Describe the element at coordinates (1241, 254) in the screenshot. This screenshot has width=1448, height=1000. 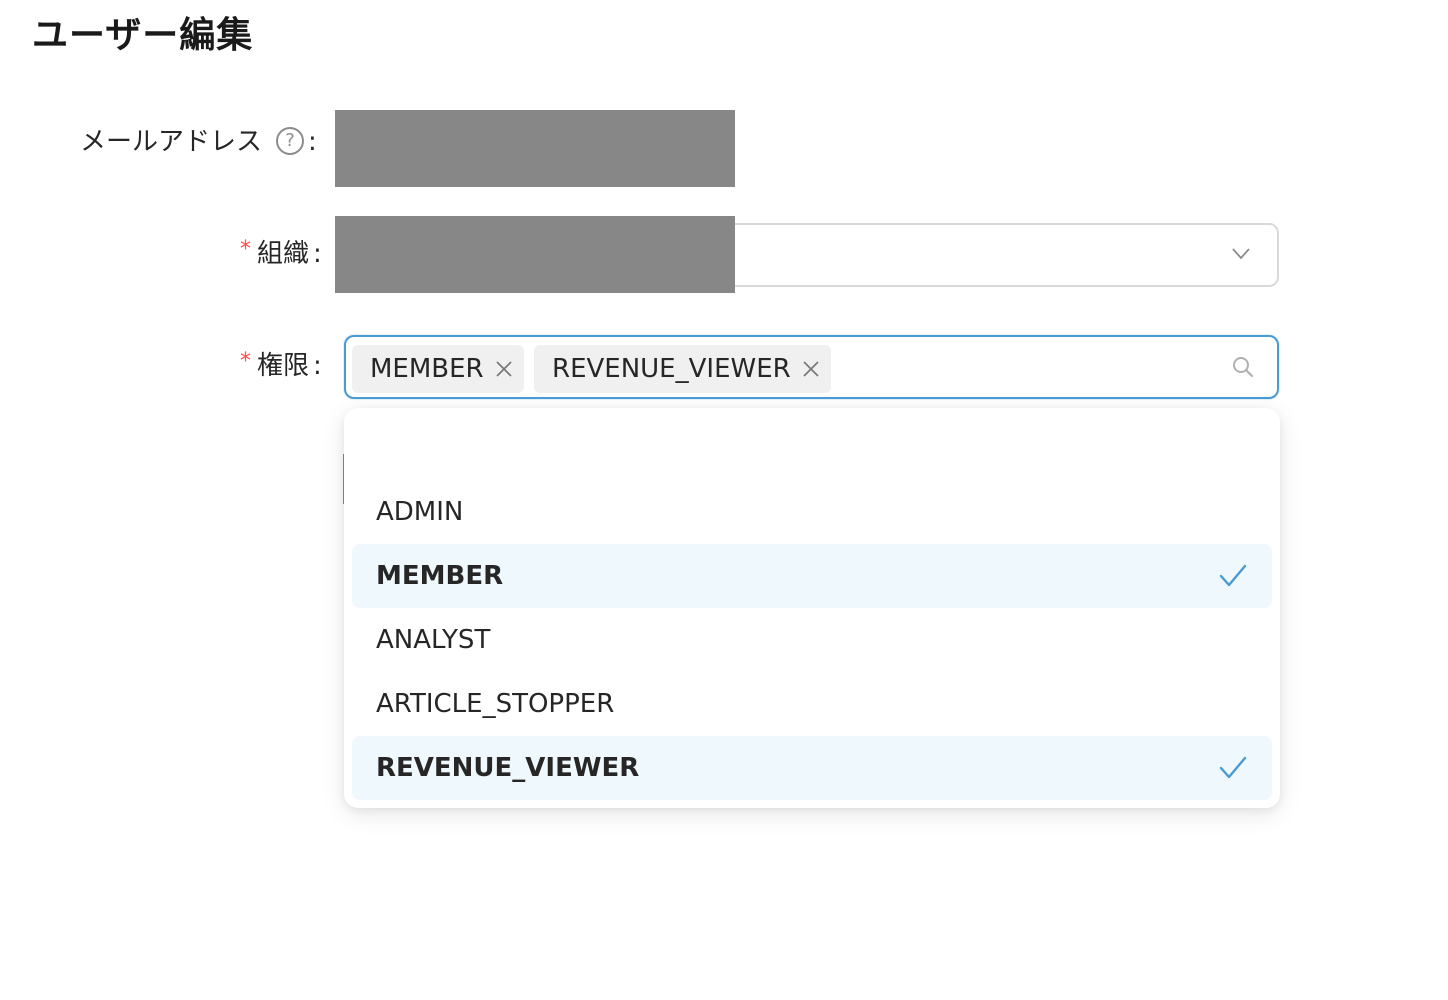
I see `chevron-down-icon` at that location.